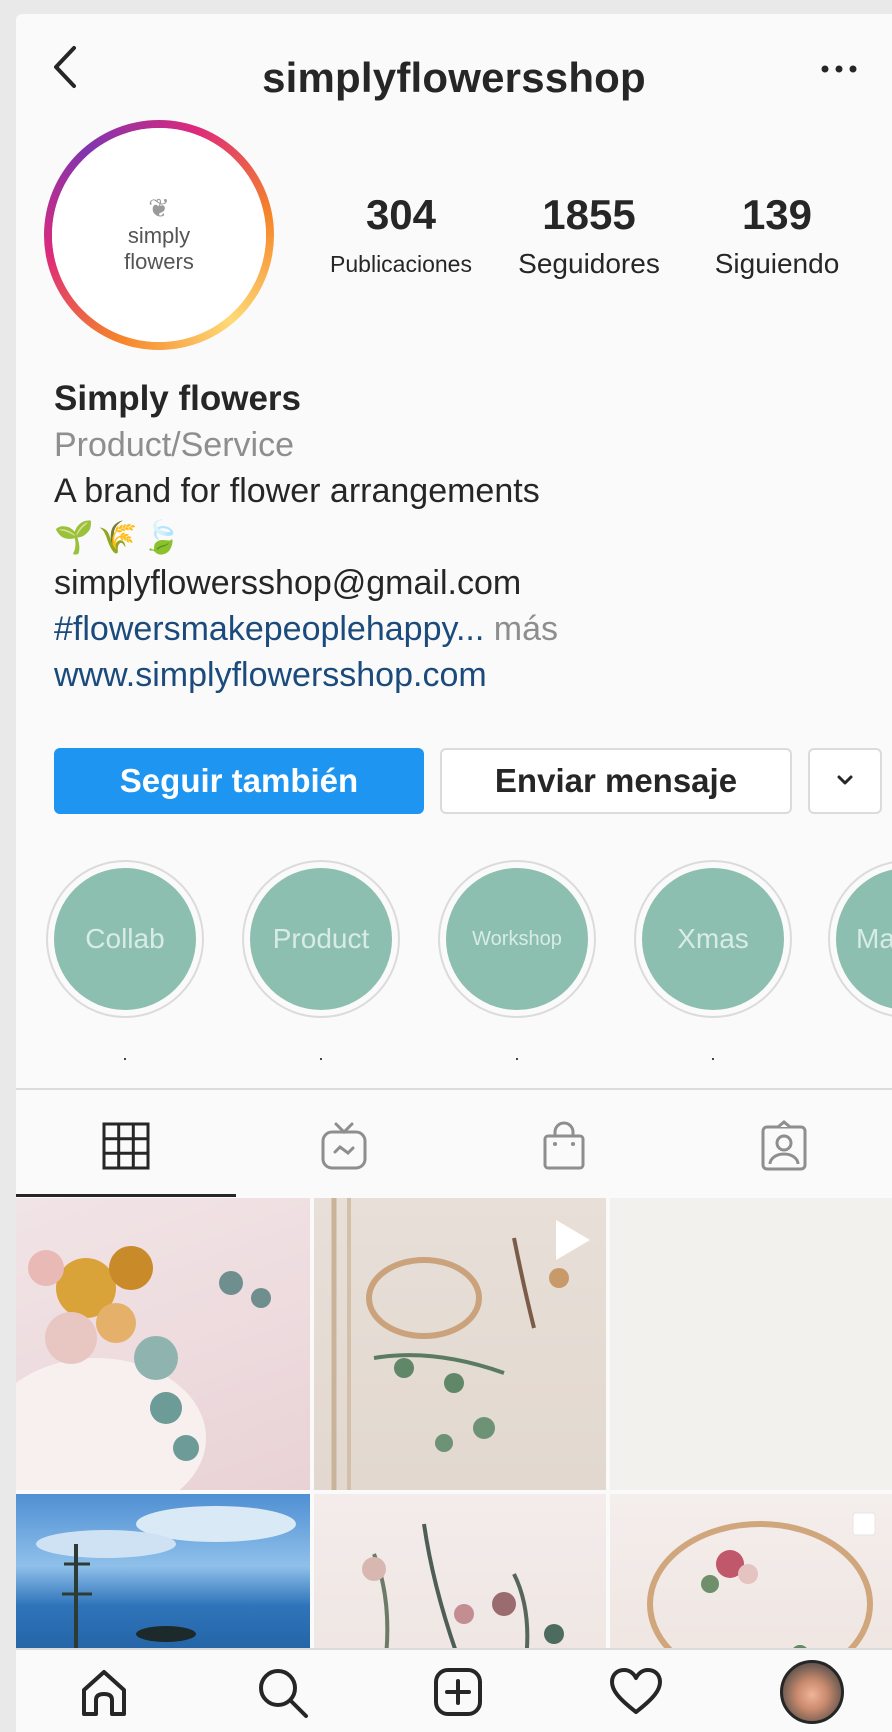  I want to click on stat-followers-value: 1855, so click(589, 214).